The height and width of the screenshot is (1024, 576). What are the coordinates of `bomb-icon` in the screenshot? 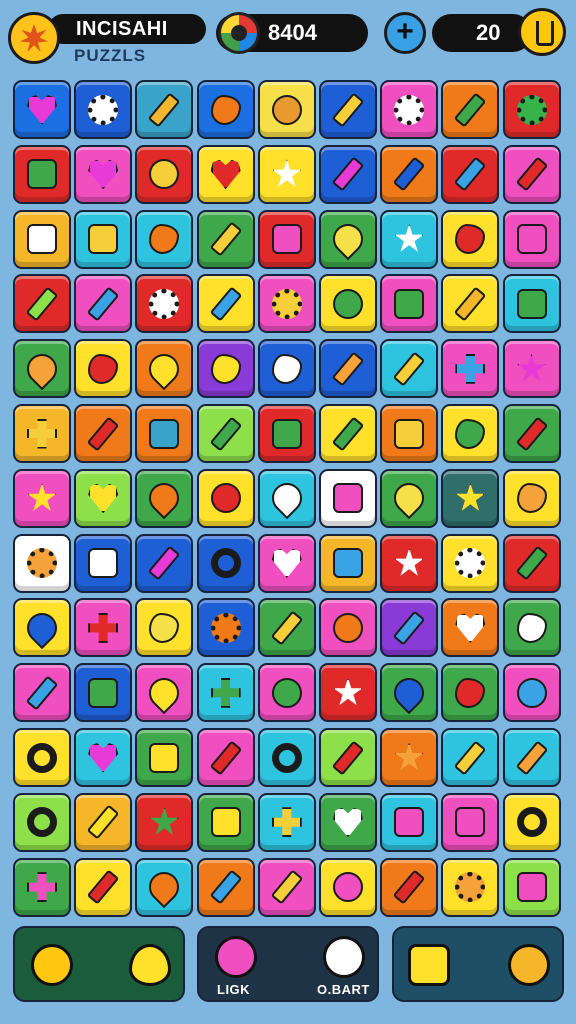 It's located at (52, 965).